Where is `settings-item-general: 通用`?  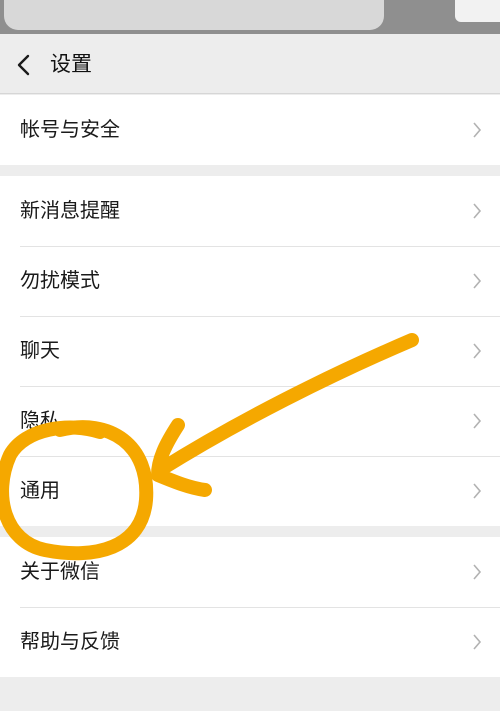
settings-item-general: 通用 is located at coordinates (250, 491).